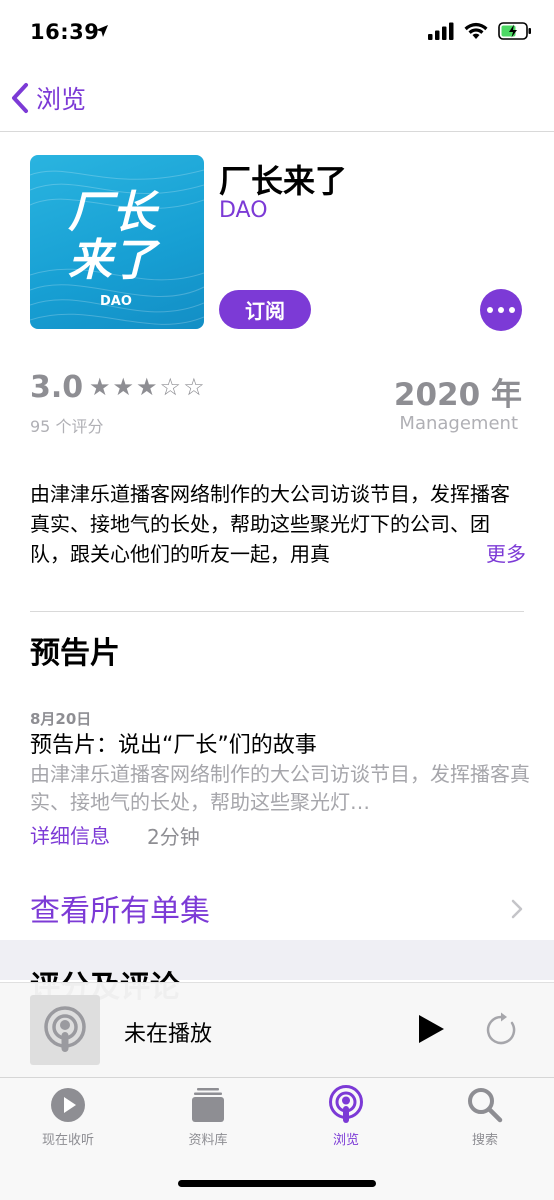  I want to click on status-indicators, so click(480, 31).